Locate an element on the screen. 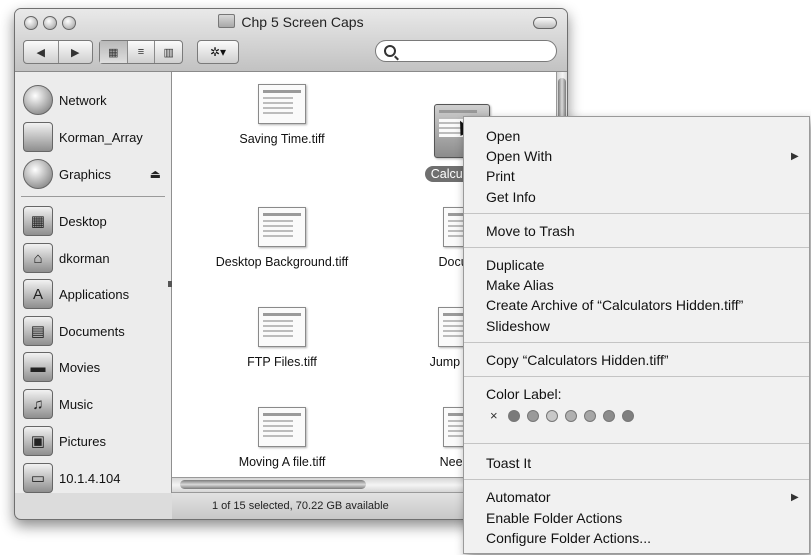 The image size is (811, 555). column-view-button: ▥ is located at coordinates (168, 52).